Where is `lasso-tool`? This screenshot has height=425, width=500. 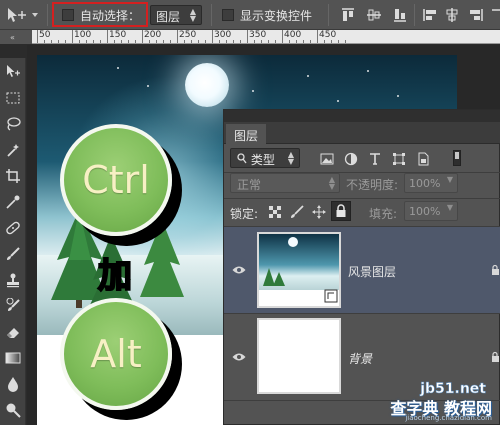
lasso-tool is located at coordinates (13, 124).